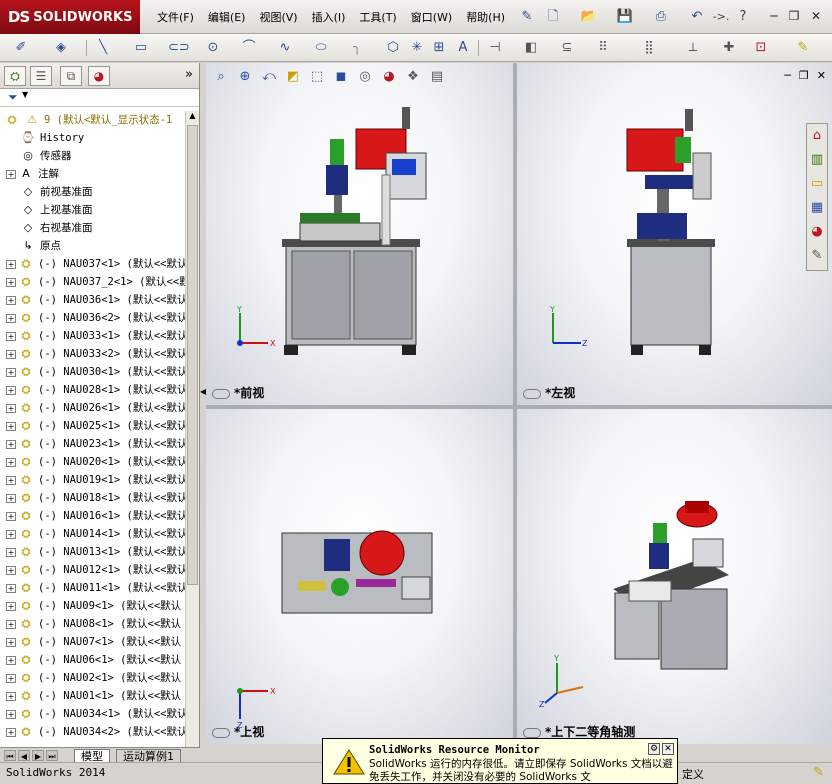  Describe the element at coordinates (285, 48) in the screenshot. I see `spline-icon: ∿` at that location.